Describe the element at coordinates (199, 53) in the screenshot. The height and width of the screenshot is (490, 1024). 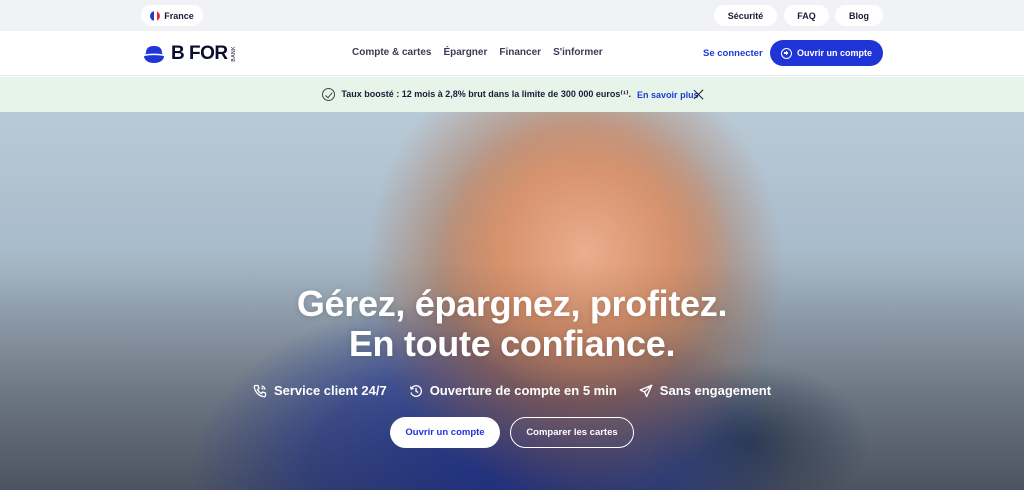
I see `logo-text: B FOR` at that location.